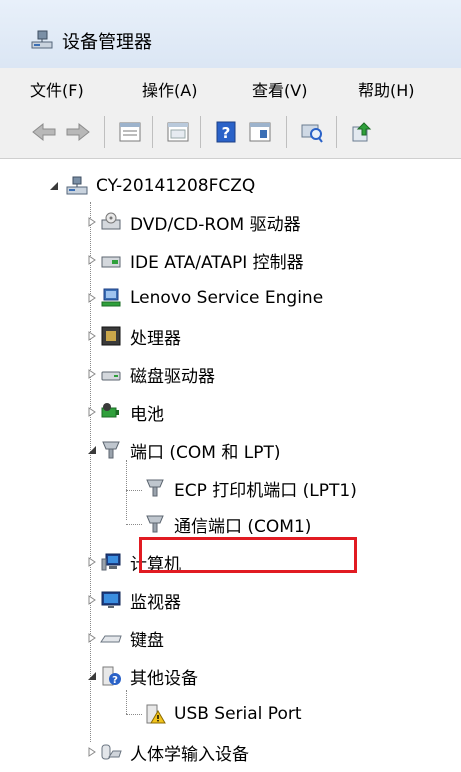  Describe the element at coordinates (215, 224) in the screenshot. I see `tree-item-label: DVD/CD-ROM 驱动器` at that location.